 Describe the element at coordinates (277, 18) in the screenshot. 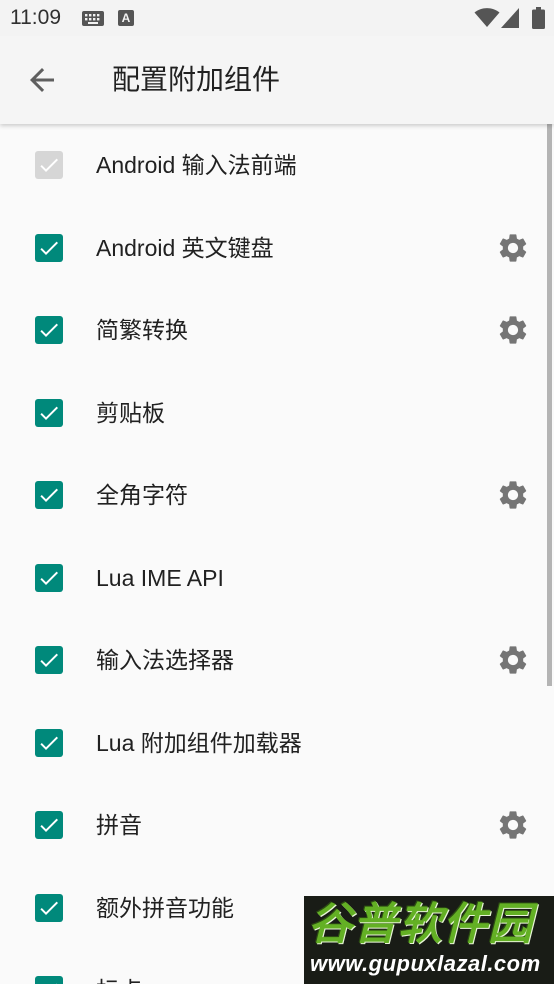

I see `status-bar: 11:09 A` at that location.